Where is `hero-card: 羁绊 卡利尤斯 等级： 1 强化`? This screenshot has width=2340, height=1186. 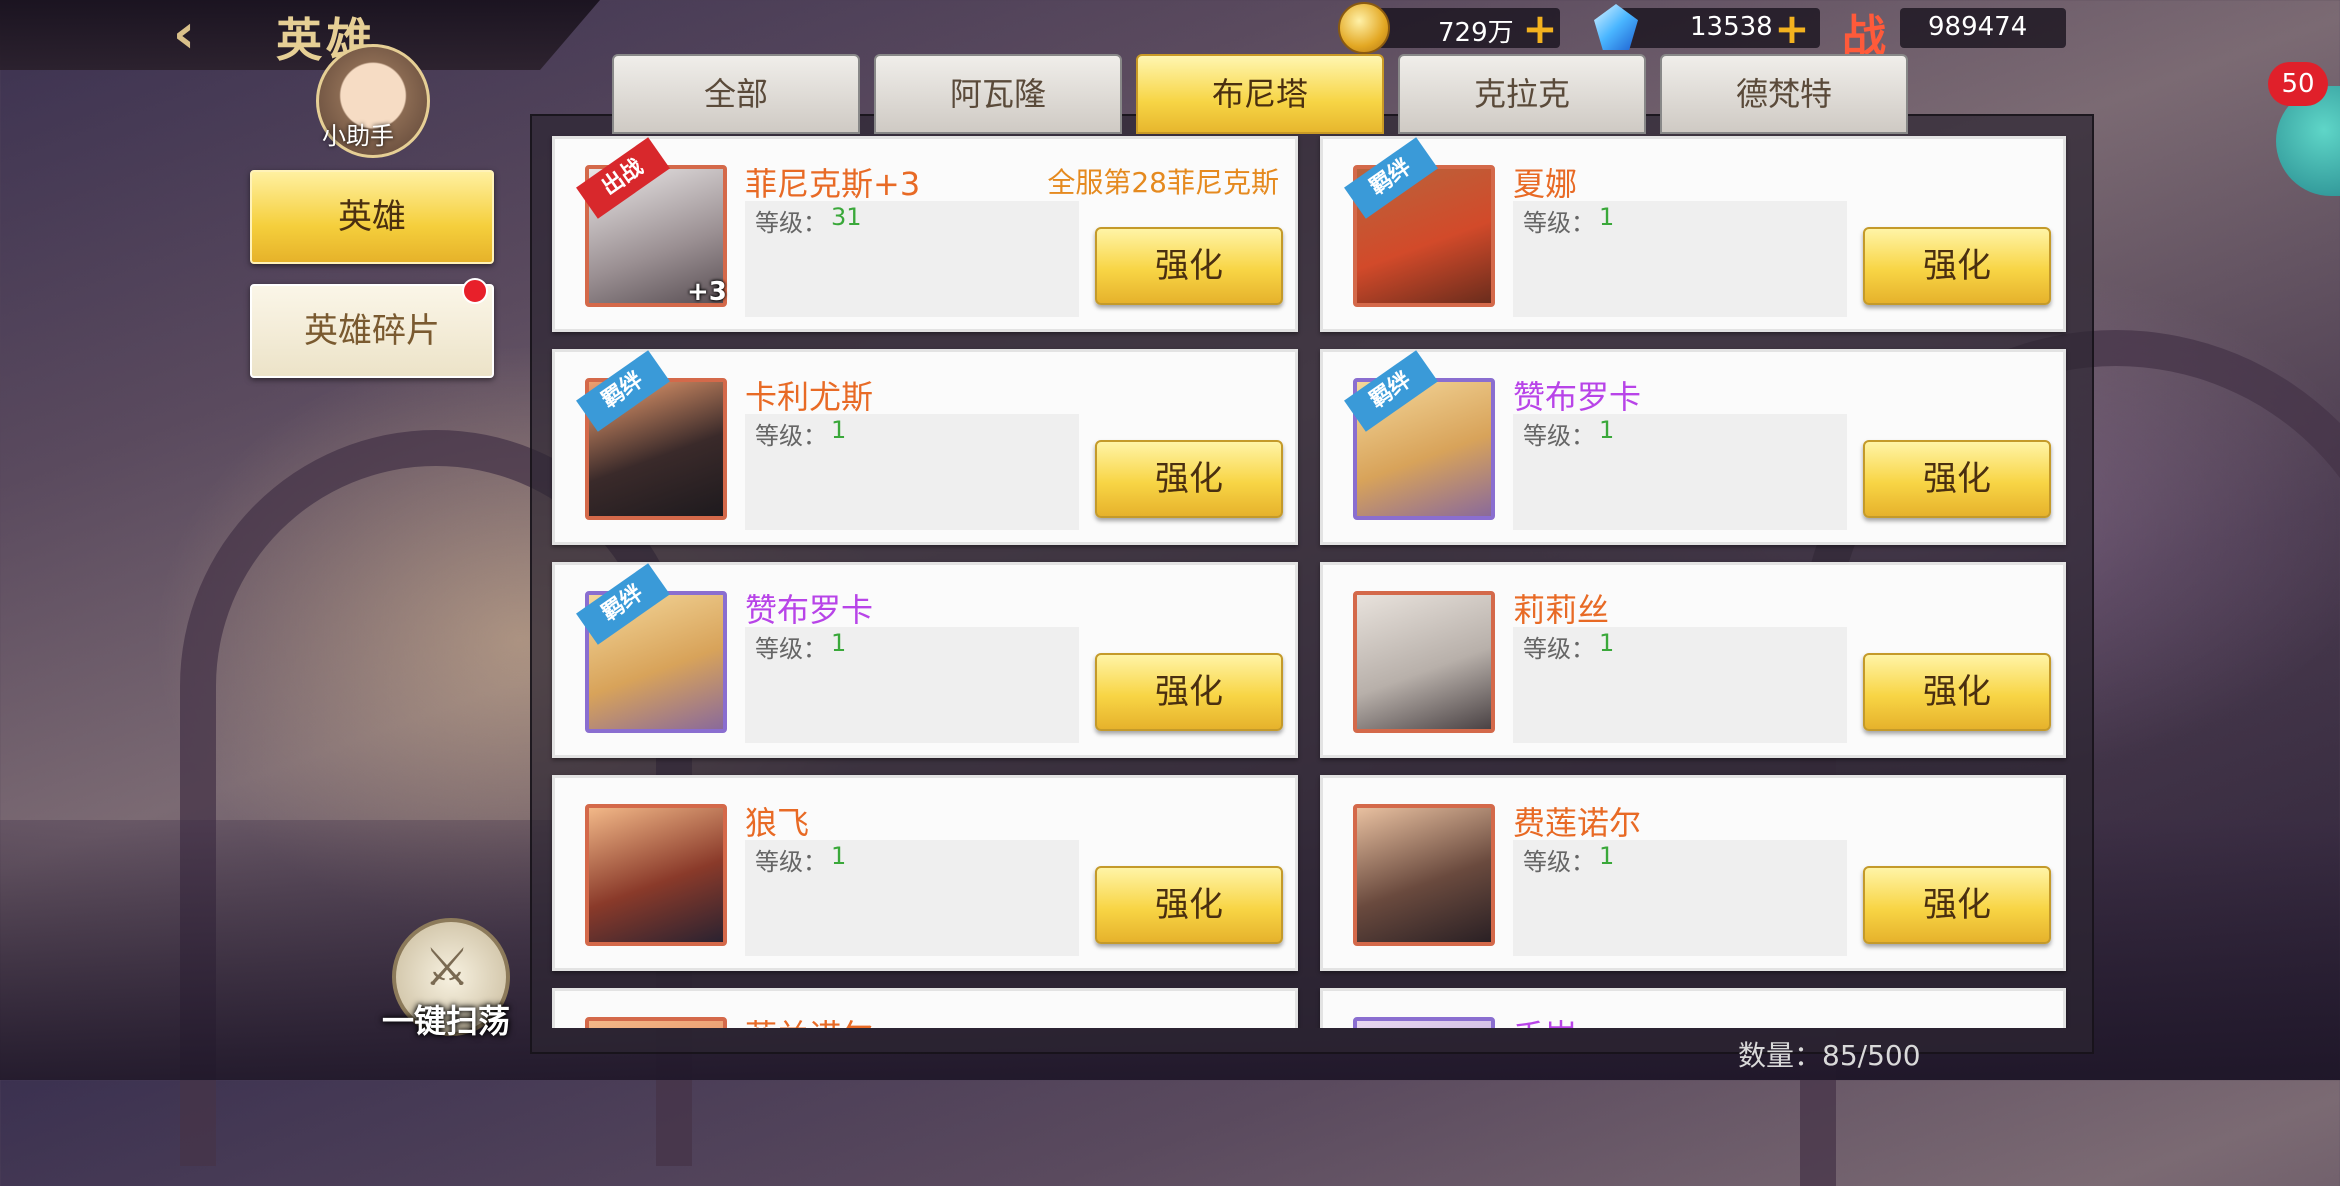 hero-card: 羁绊 卡利尤斯 等级： 1 强化 is located at coordinates (925, 447).